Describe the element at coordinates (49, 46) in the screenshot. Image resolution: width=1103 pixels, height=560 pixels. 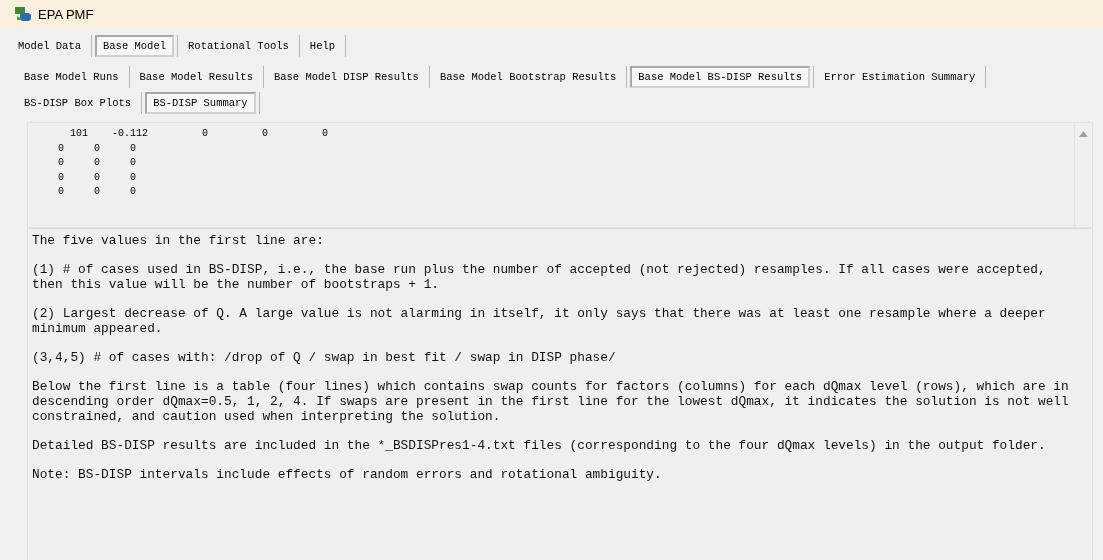
I see `tab: Model Data` at that location.